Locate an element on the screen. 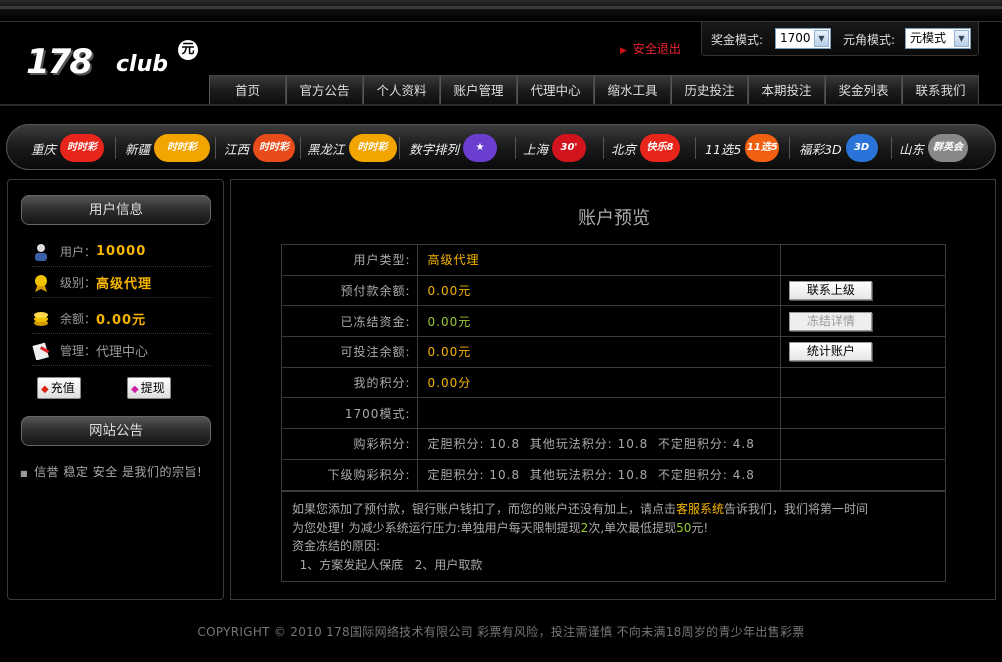 The height and width of the screenshot is (662, 1002). nav-profile: 个人资料 is located at coordinates (401, 90).